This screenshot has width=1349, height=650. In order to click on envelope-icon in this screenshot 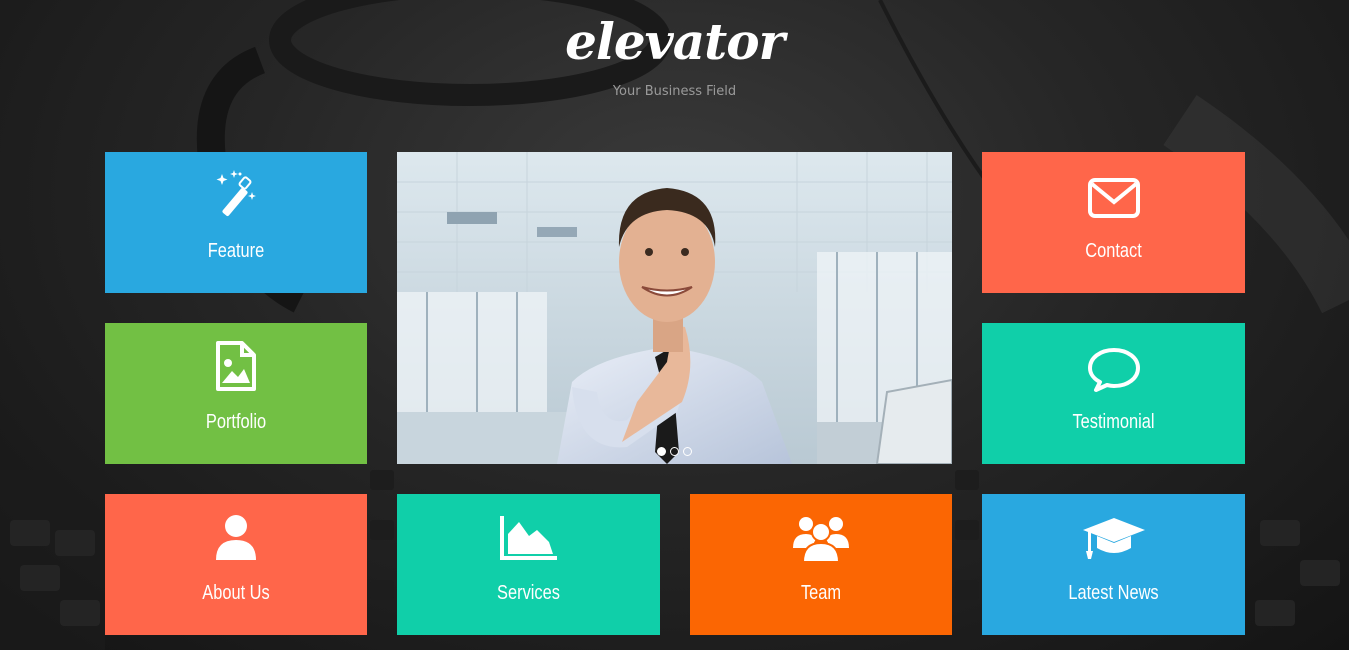, I will do `click(1113, 198)`.